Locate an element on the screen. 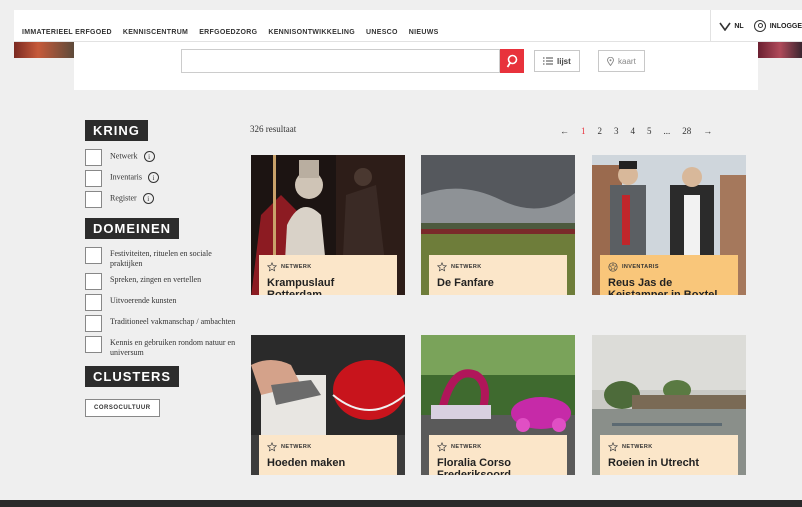  user-icon is located at coordinates (759, 26).